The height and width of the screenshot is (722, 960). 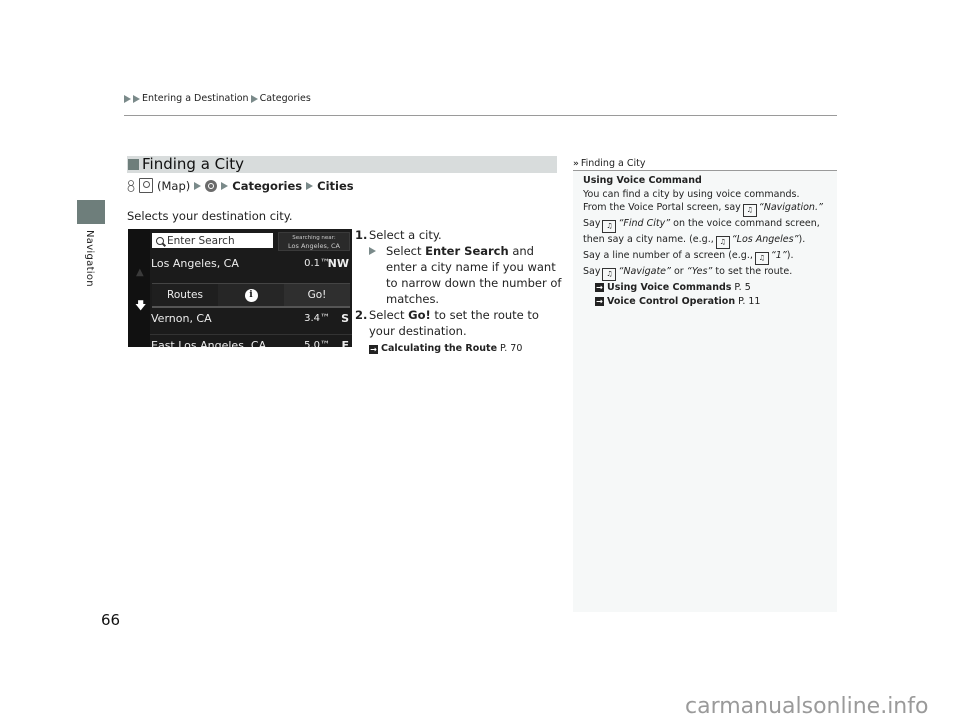 I want to click on double-chevron-icon: », so click(x=576, y=163).